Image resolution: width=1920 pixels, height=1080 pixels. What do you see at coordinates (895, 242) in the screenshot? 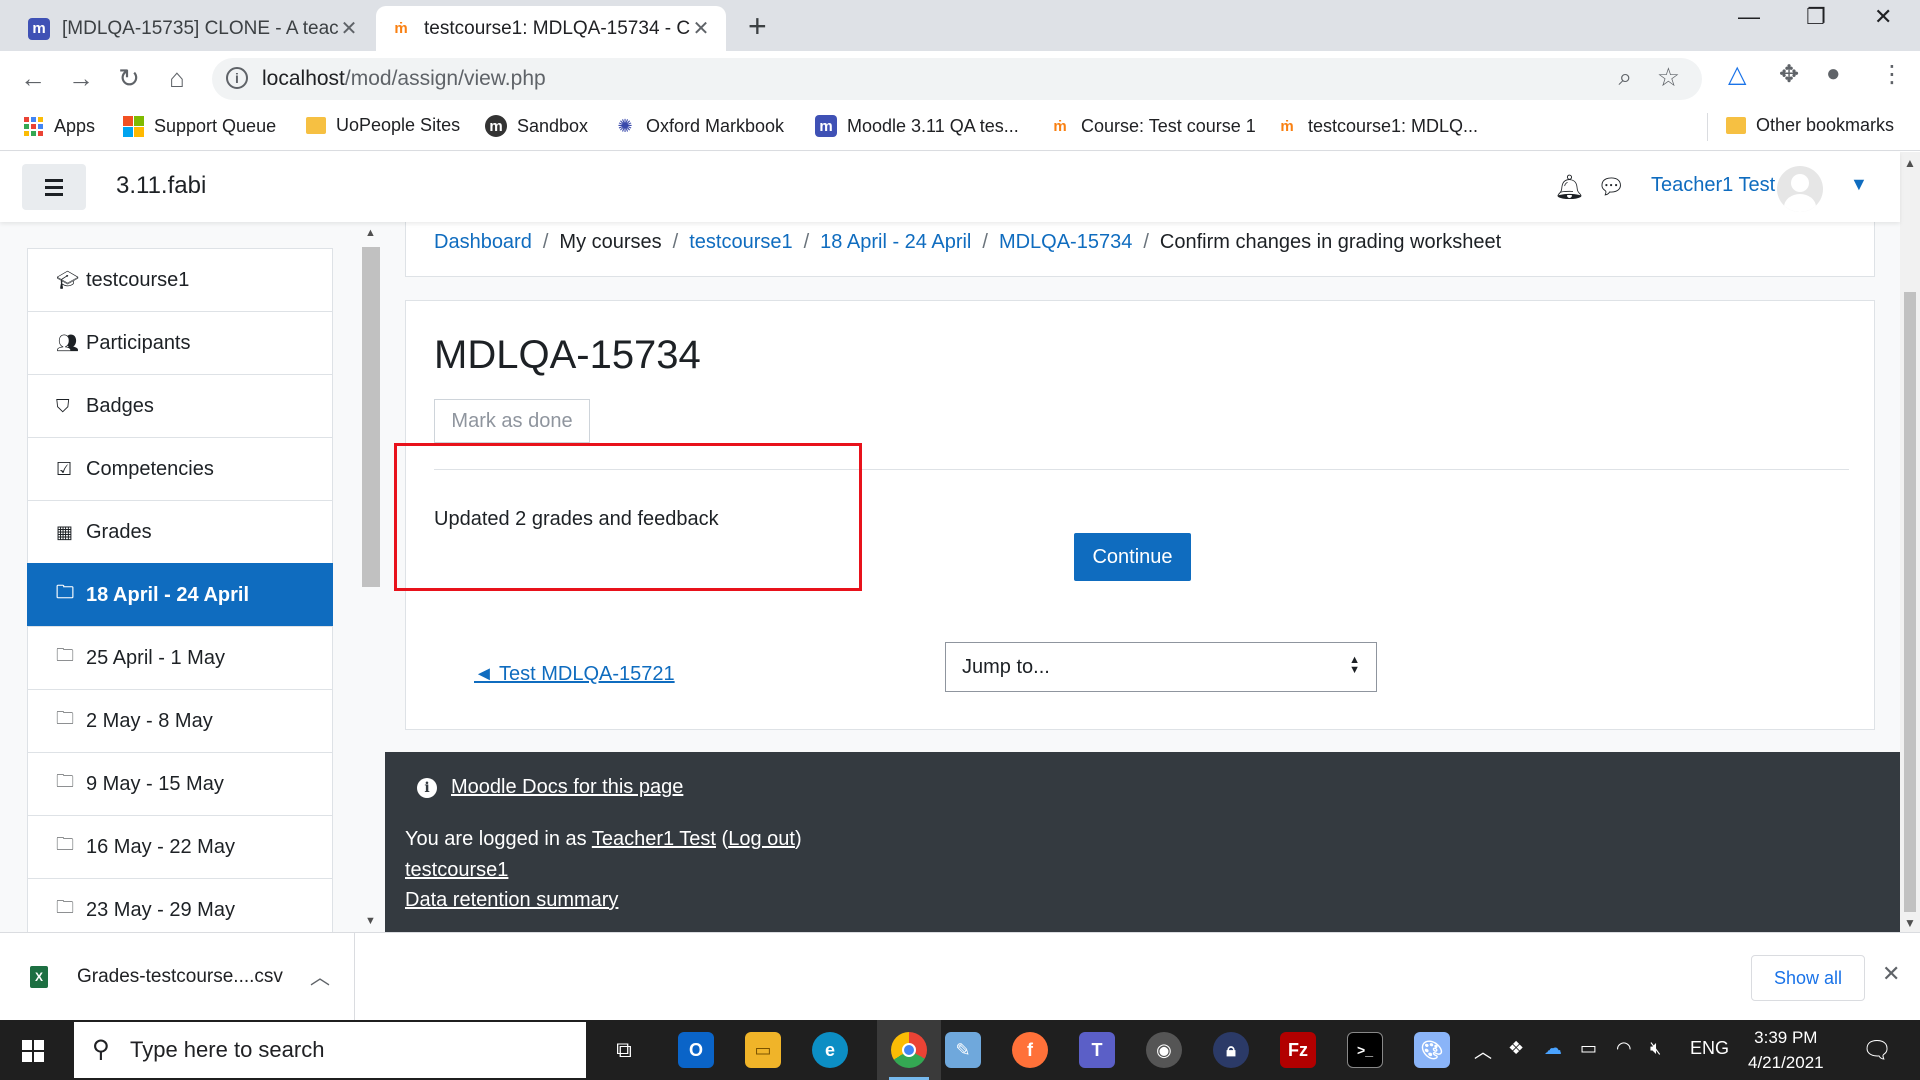
I see `breadcrumb-section: 18 April - 24 April` at bounding box center [895, 242].